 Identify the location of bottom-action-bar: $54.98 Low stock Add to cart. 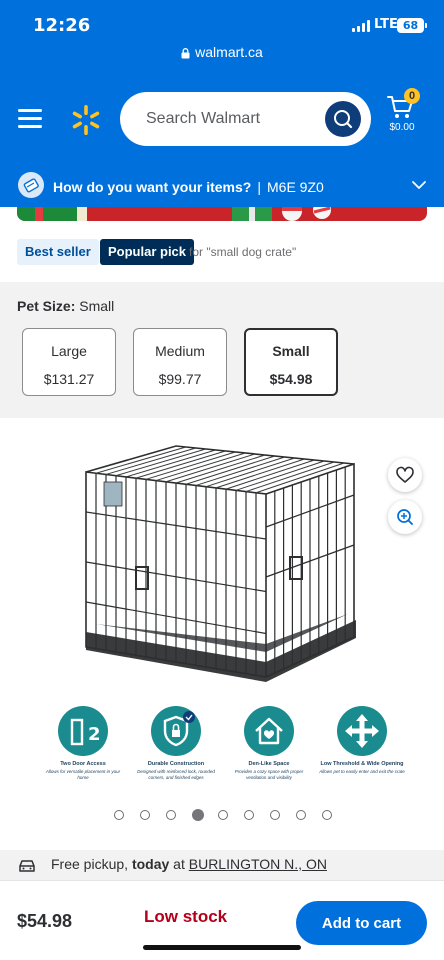
(222, 920).